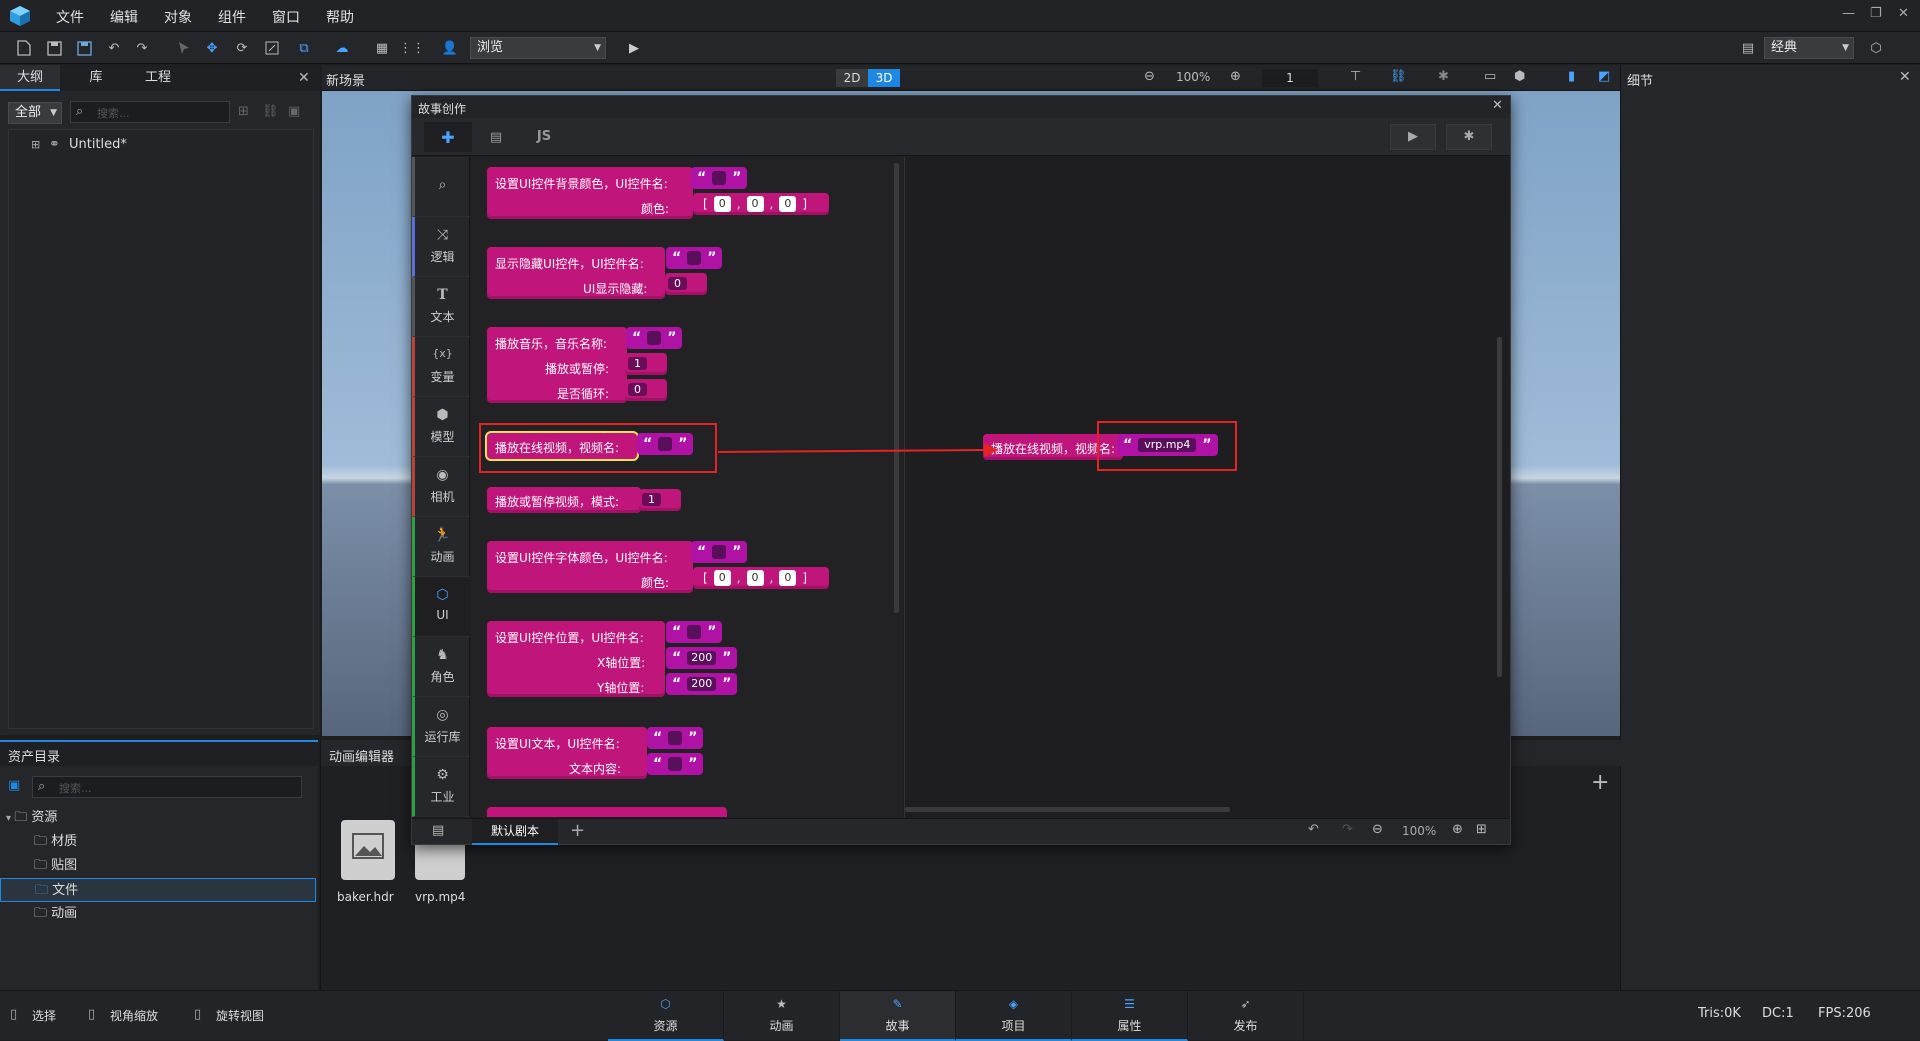  I want to click on new-file-icon, so click(24, 48).